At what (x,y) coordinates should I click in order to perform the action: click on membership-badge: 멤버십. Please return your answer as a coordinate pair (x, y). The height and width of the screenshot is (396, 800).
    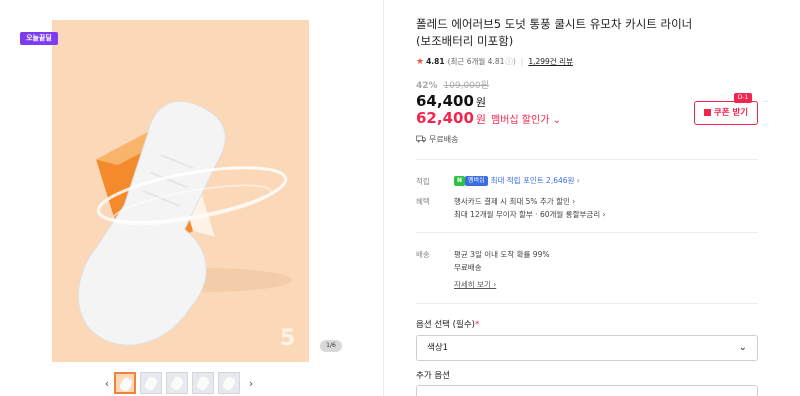
    Looking at the image, I should click on (476, 181).